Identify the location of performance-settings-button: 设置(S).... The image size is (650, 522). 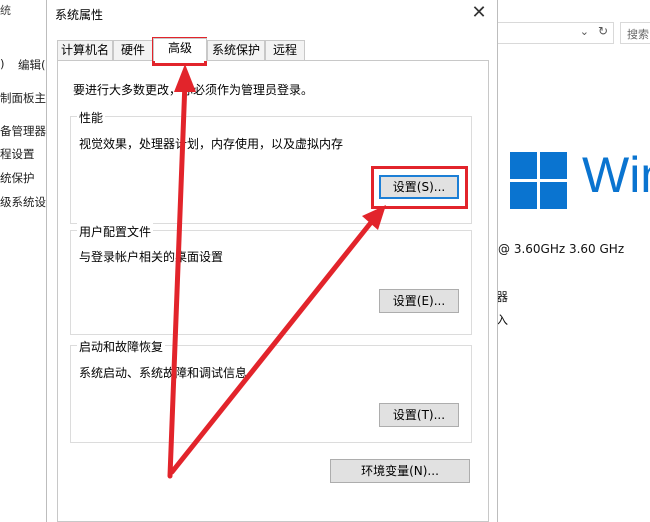
(419, 187).